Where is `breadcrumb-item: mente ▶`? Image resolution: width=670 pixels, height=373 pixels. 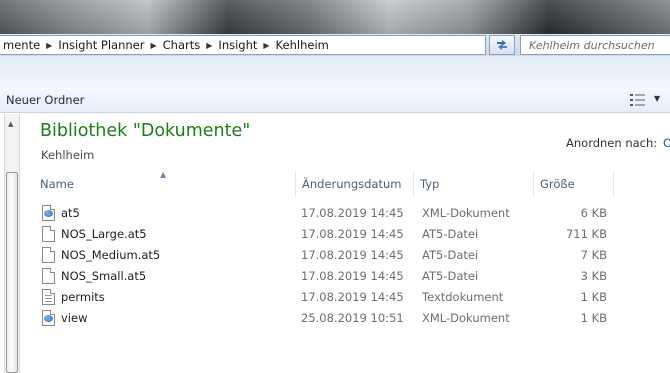 breadcrumb-item: mente ▶ is located at coordinates (27, 45).